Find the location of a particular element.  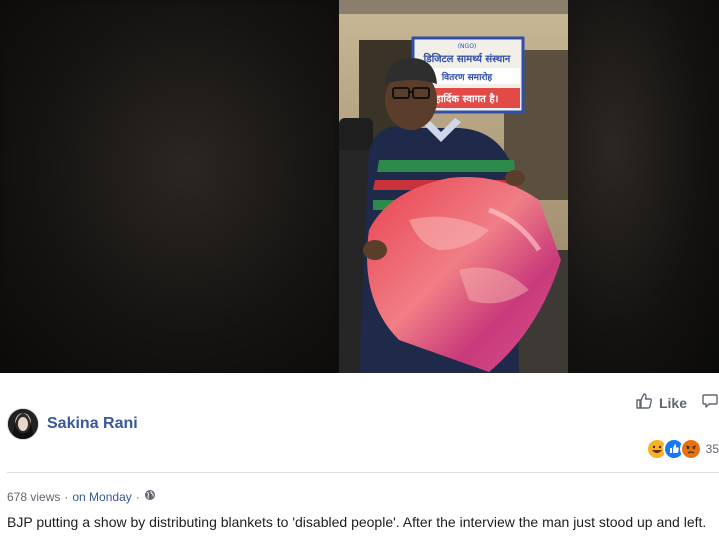

post-author: Sakina Rani is located at coordinates (72, 424).